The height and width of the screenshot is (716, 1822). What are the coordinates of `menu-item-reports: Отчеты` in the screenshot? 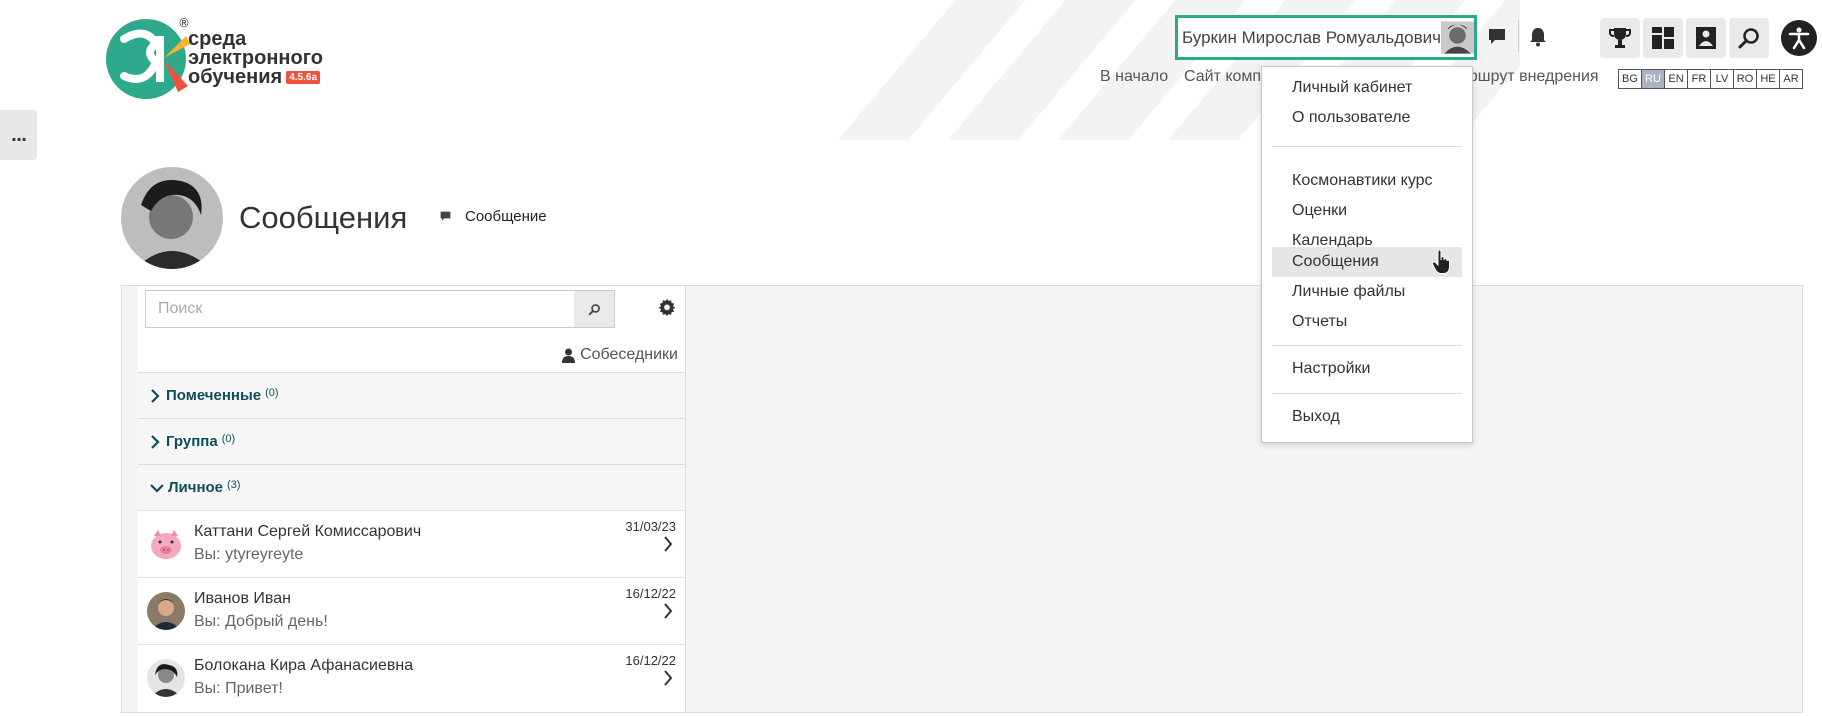 It's located at (1367, 322).